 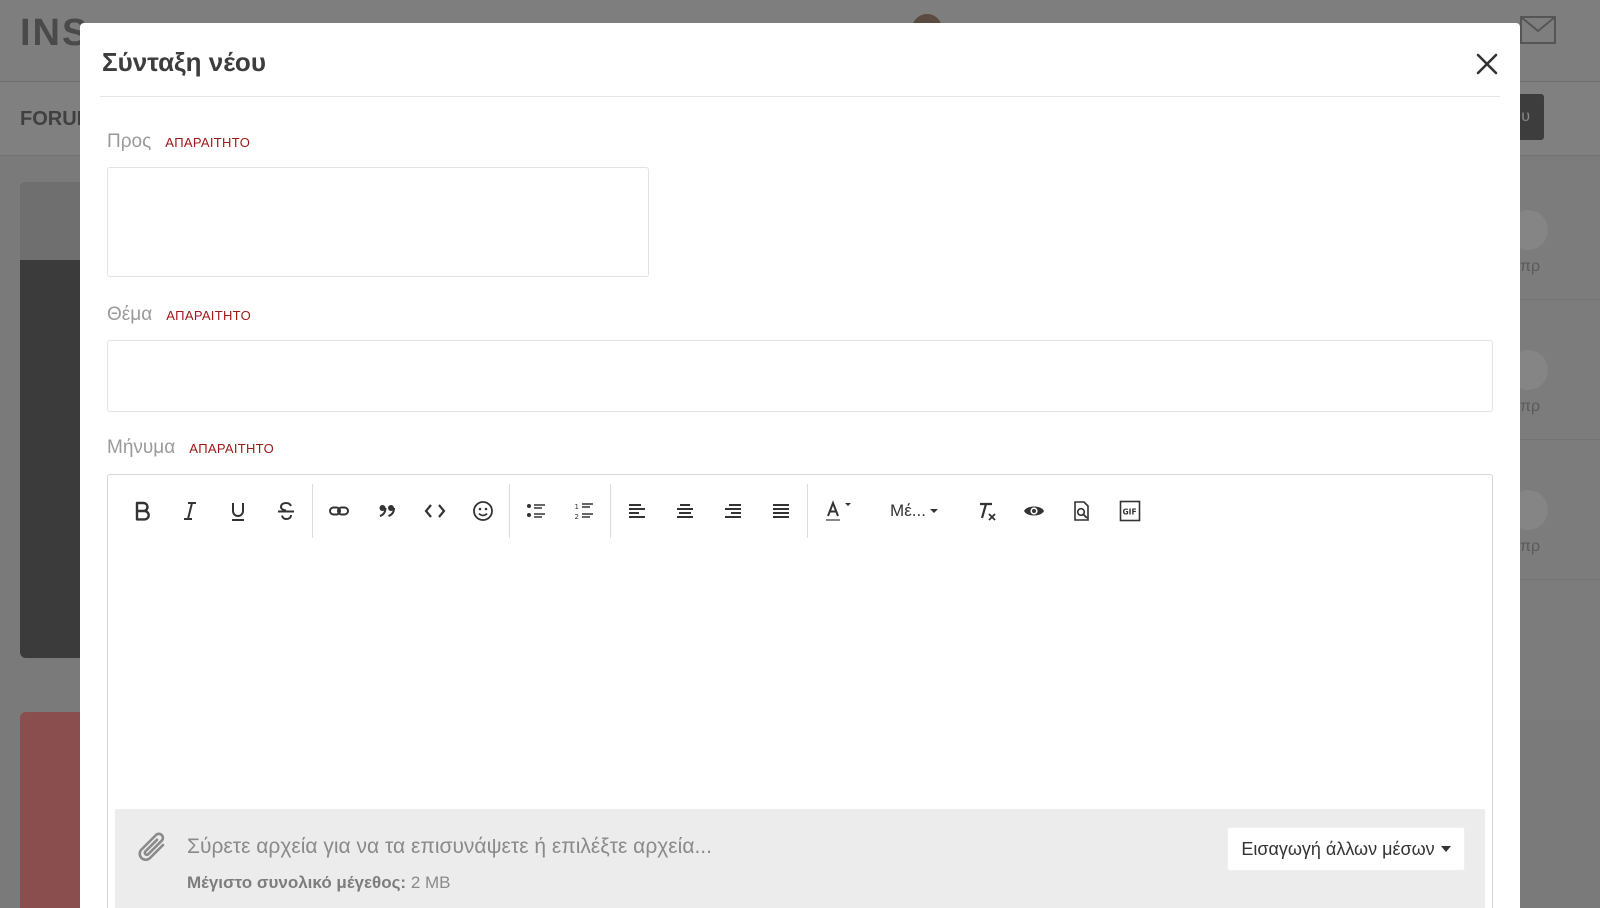 I want to click on italic-button, so click(x=190, y=511).